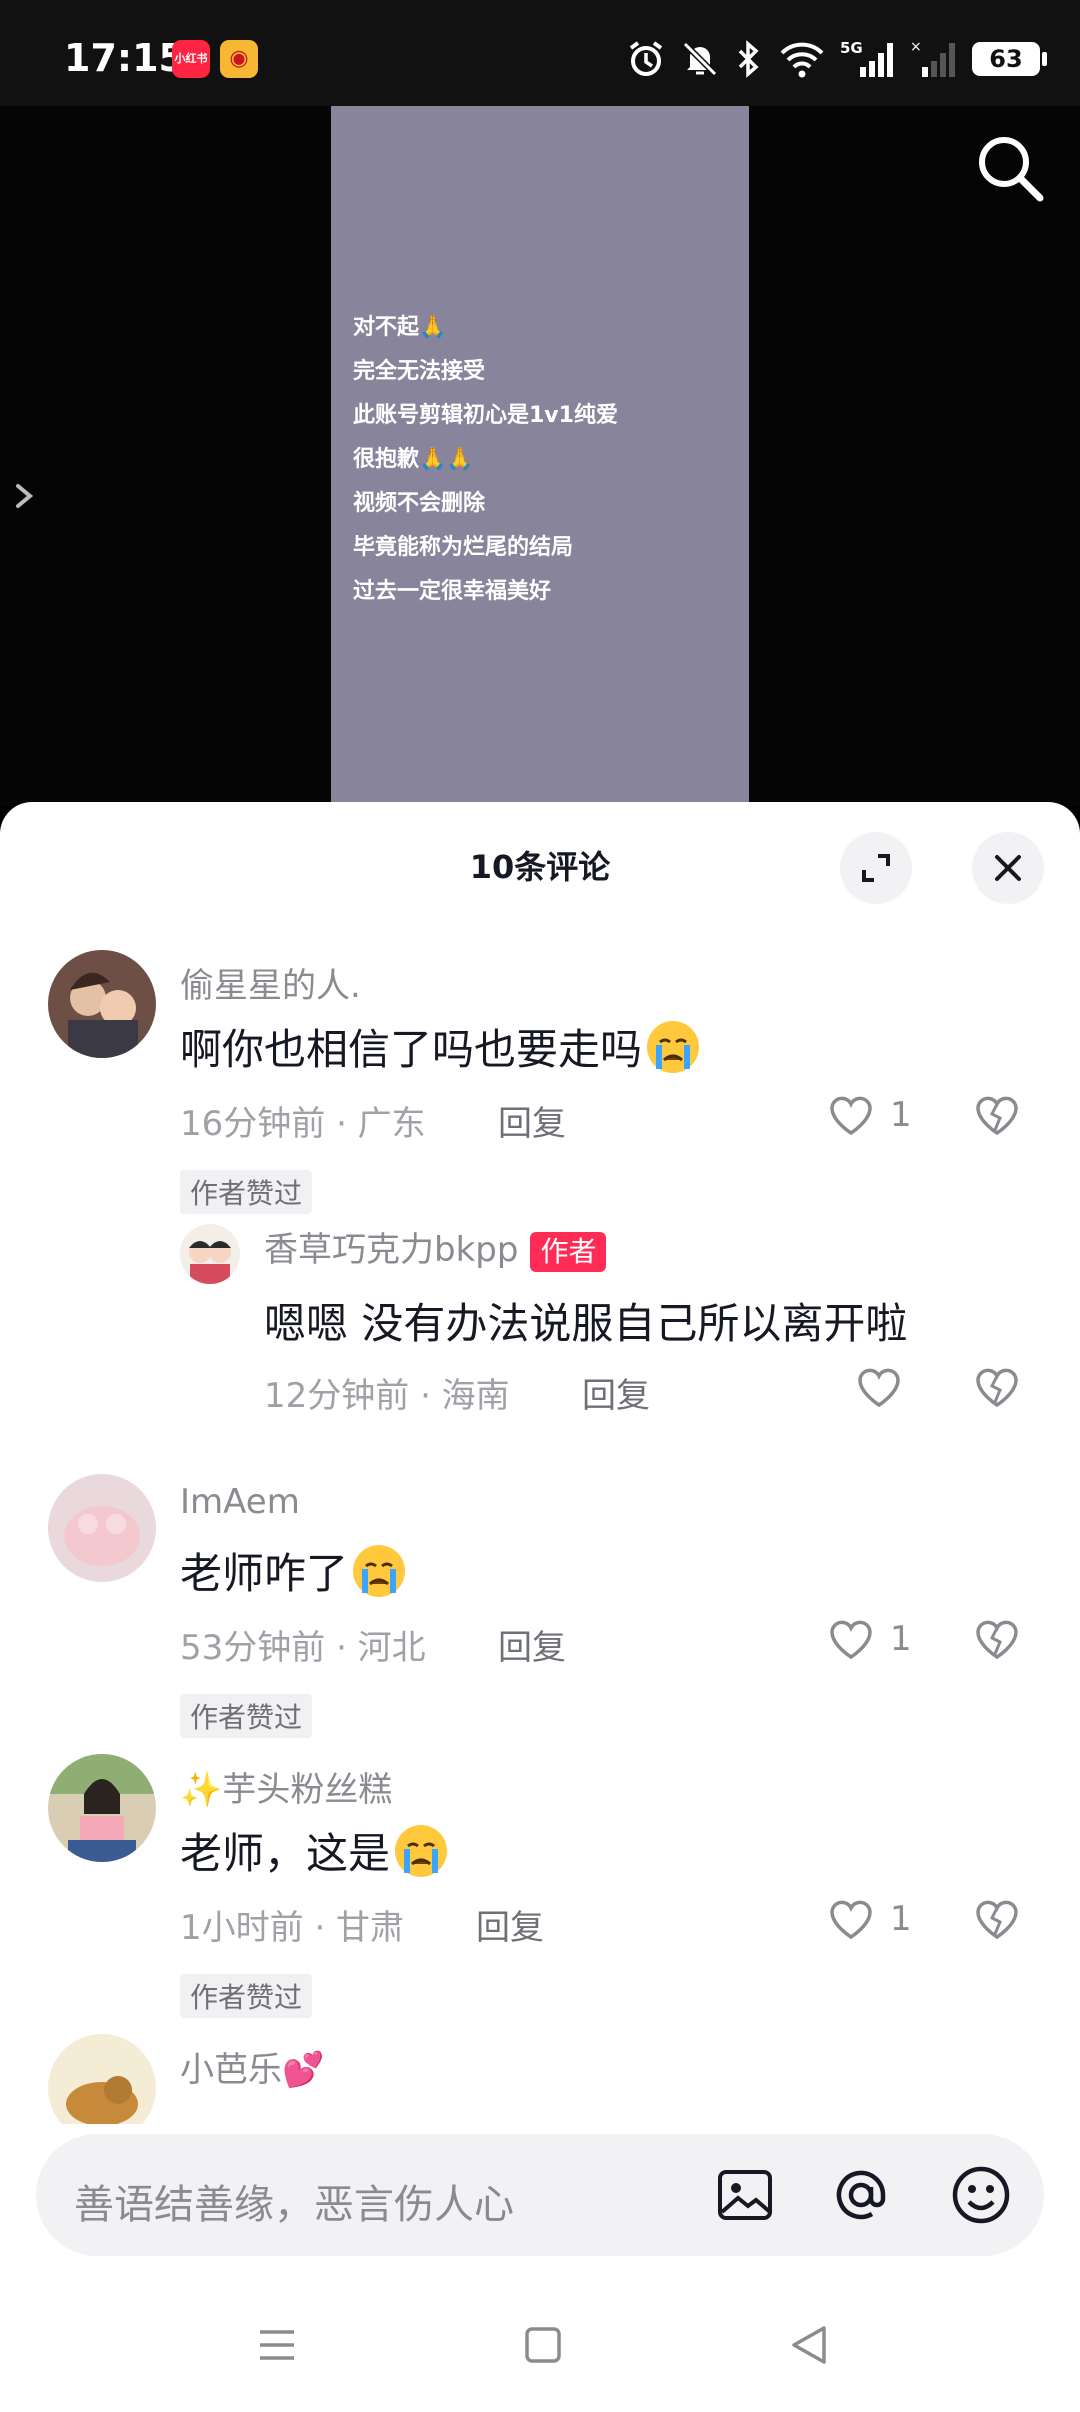 The width and height of the screenshot is (1080, 2412). I want to click on comment-username: 偷星星的人., so click(270, 982).